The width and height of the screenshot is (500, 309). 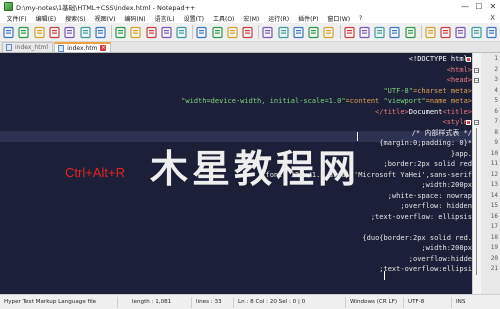 What do you see at coordinates (394, 32) in the screenshot?
I see `folder-workspace-button` at bounding box center [394, 32].